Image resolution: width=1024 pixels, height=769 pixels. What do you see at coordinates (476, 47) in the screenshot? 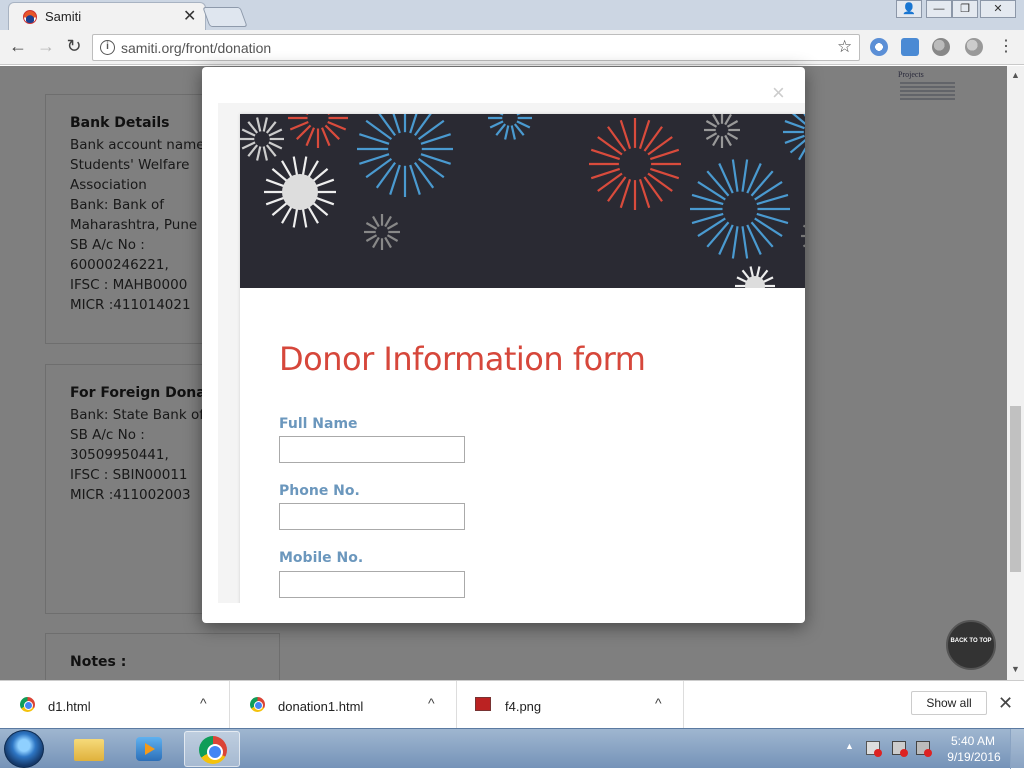
I see `address-bar: i samiti.org/front/donation ☆` at bounding box center [476, 47].